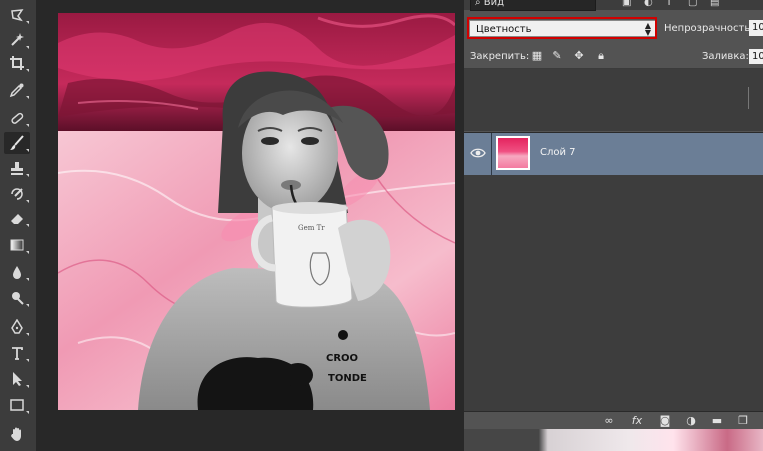 This screenshot has width=763, height=451. I want to click on divider, so click(491, 154).